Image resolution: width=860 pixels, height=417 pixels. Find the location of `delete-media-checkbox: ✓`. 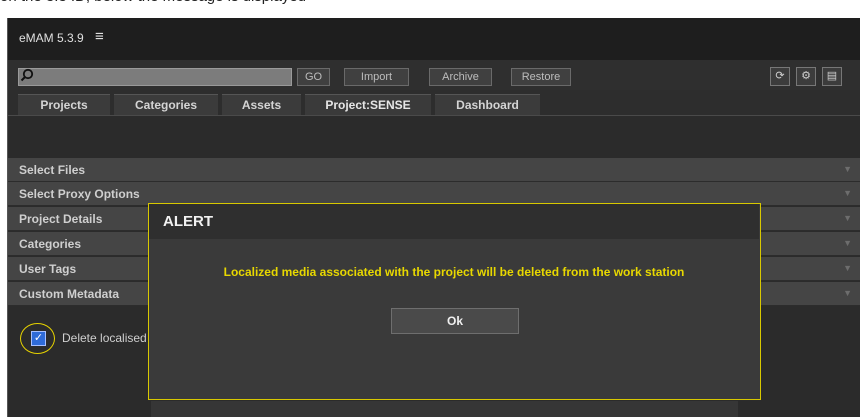

delete-media-checkbox: ✓ is located at coordinates (38, 338).